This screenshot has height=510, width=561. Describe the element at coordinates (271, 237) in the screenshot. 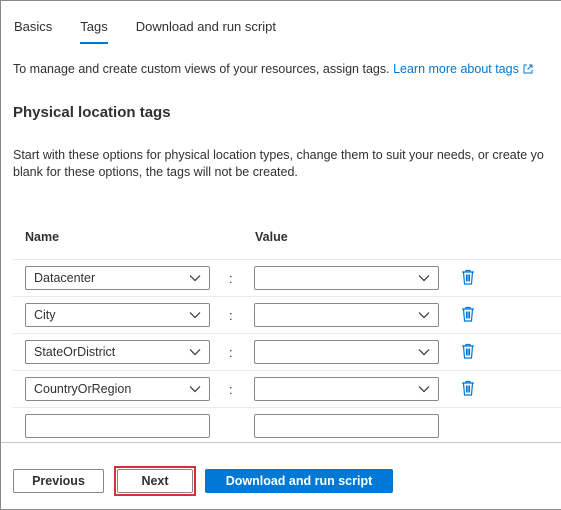

I see `value-column-header: Value` at that location.